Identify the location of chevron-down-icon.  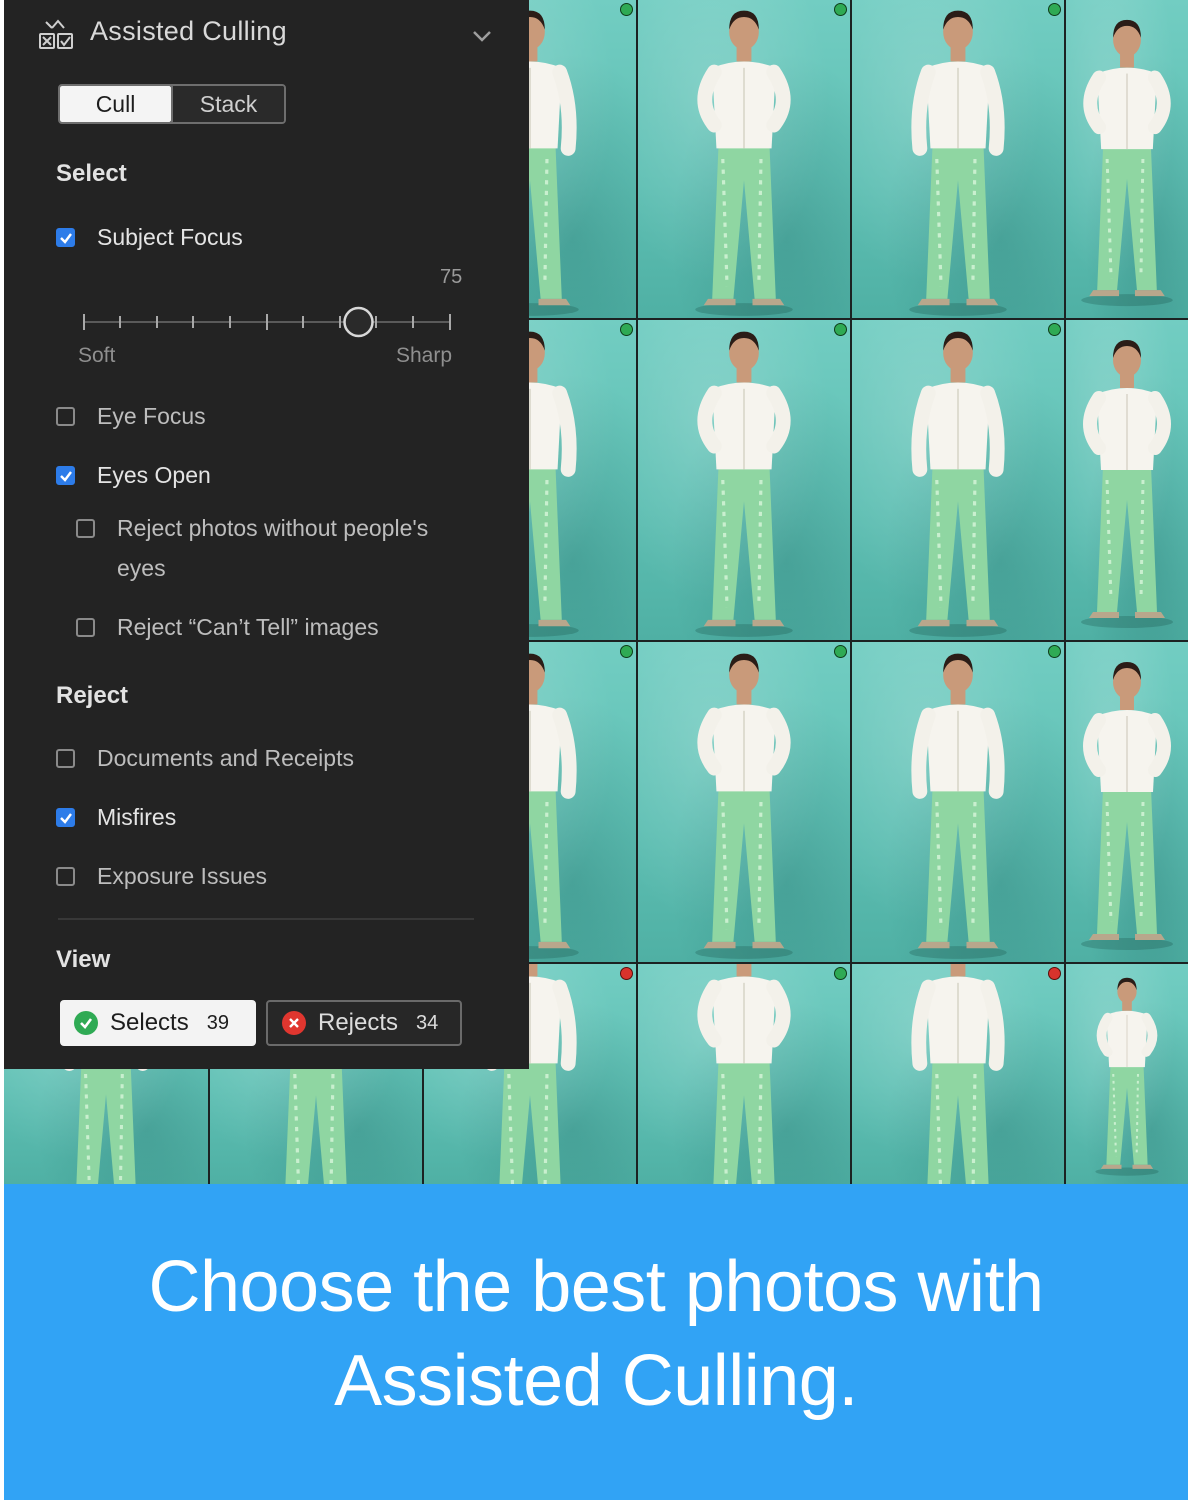
(482, 36).